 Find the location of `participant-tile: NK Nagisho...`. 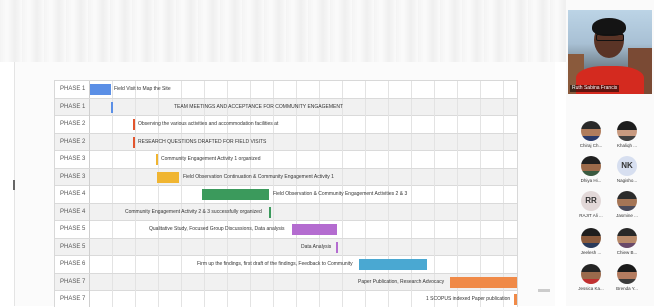

participant-tile: NK Nagisho... is located at coordinates (627, 168).